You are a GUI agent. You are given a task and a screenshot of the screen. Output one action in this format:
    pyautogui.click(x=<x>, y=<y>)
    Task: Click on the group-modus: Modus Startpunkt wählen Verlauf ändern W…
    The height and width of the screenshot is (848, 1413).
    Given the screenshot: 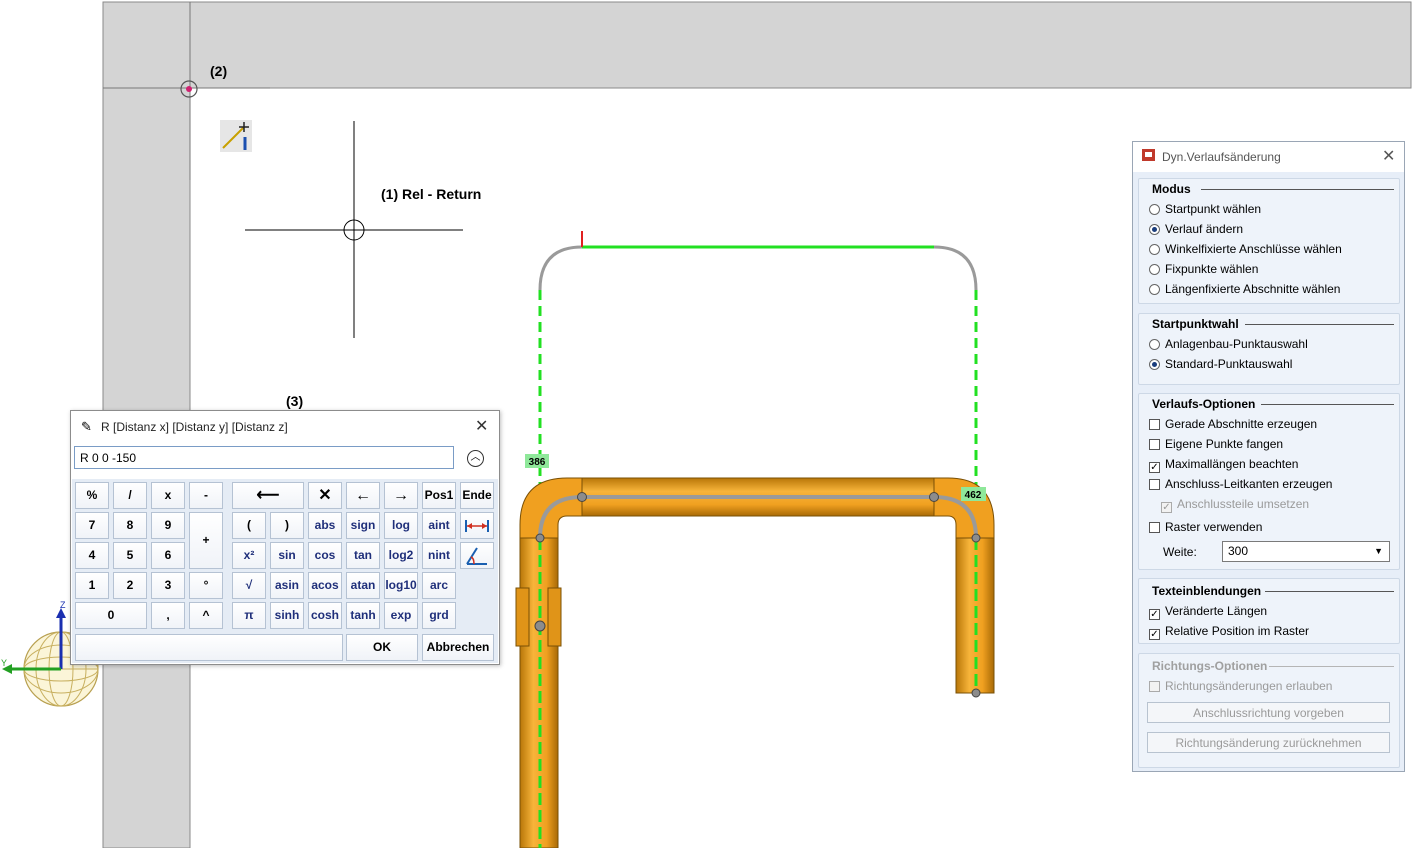 What is the action you would take?
    pyautogui.click(x=1269, y=241)
    